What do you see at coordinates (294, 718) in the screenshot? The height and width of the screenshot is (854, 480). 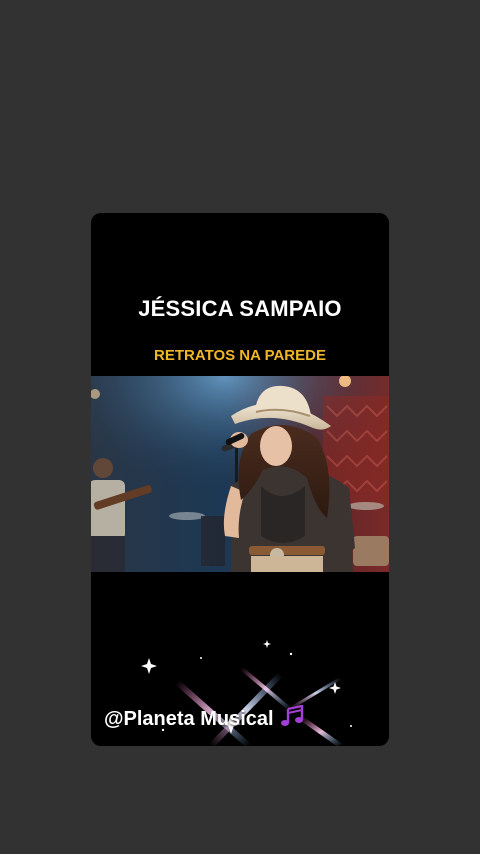 I see `music-notes-icon` at bounding box center [294, 718].